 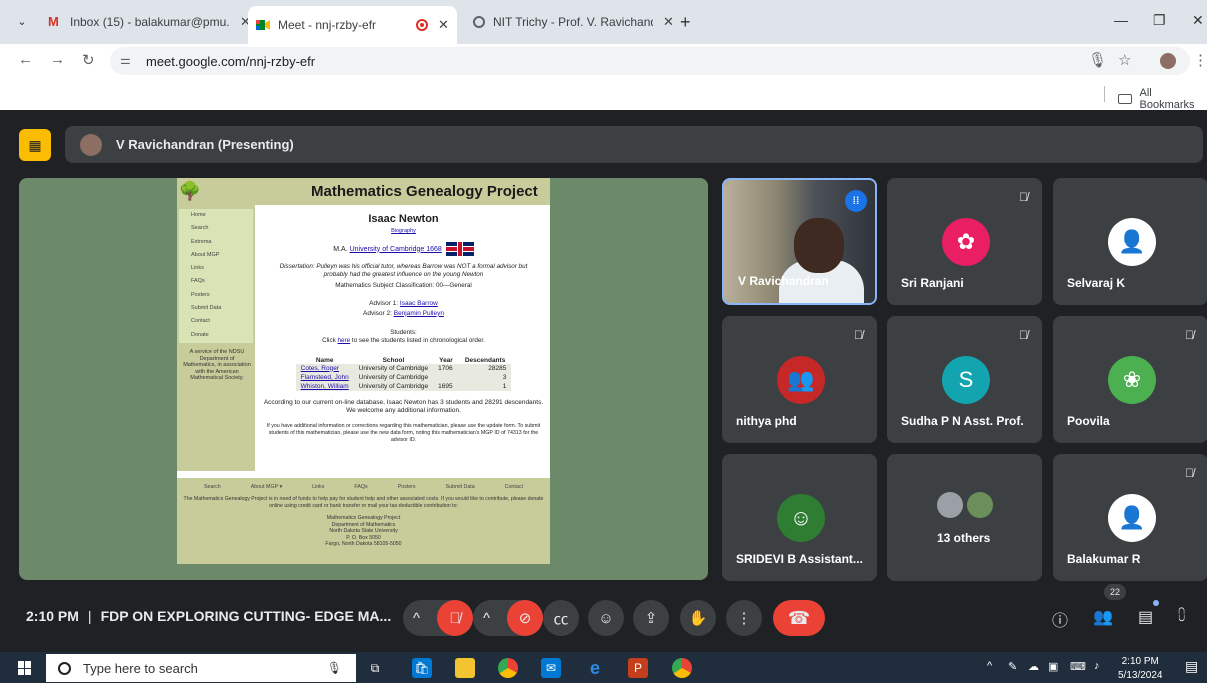 I want to click on participant-tile: 🎙̸ S Sudha P N Asst. Prof., so click(x=964, y=379).